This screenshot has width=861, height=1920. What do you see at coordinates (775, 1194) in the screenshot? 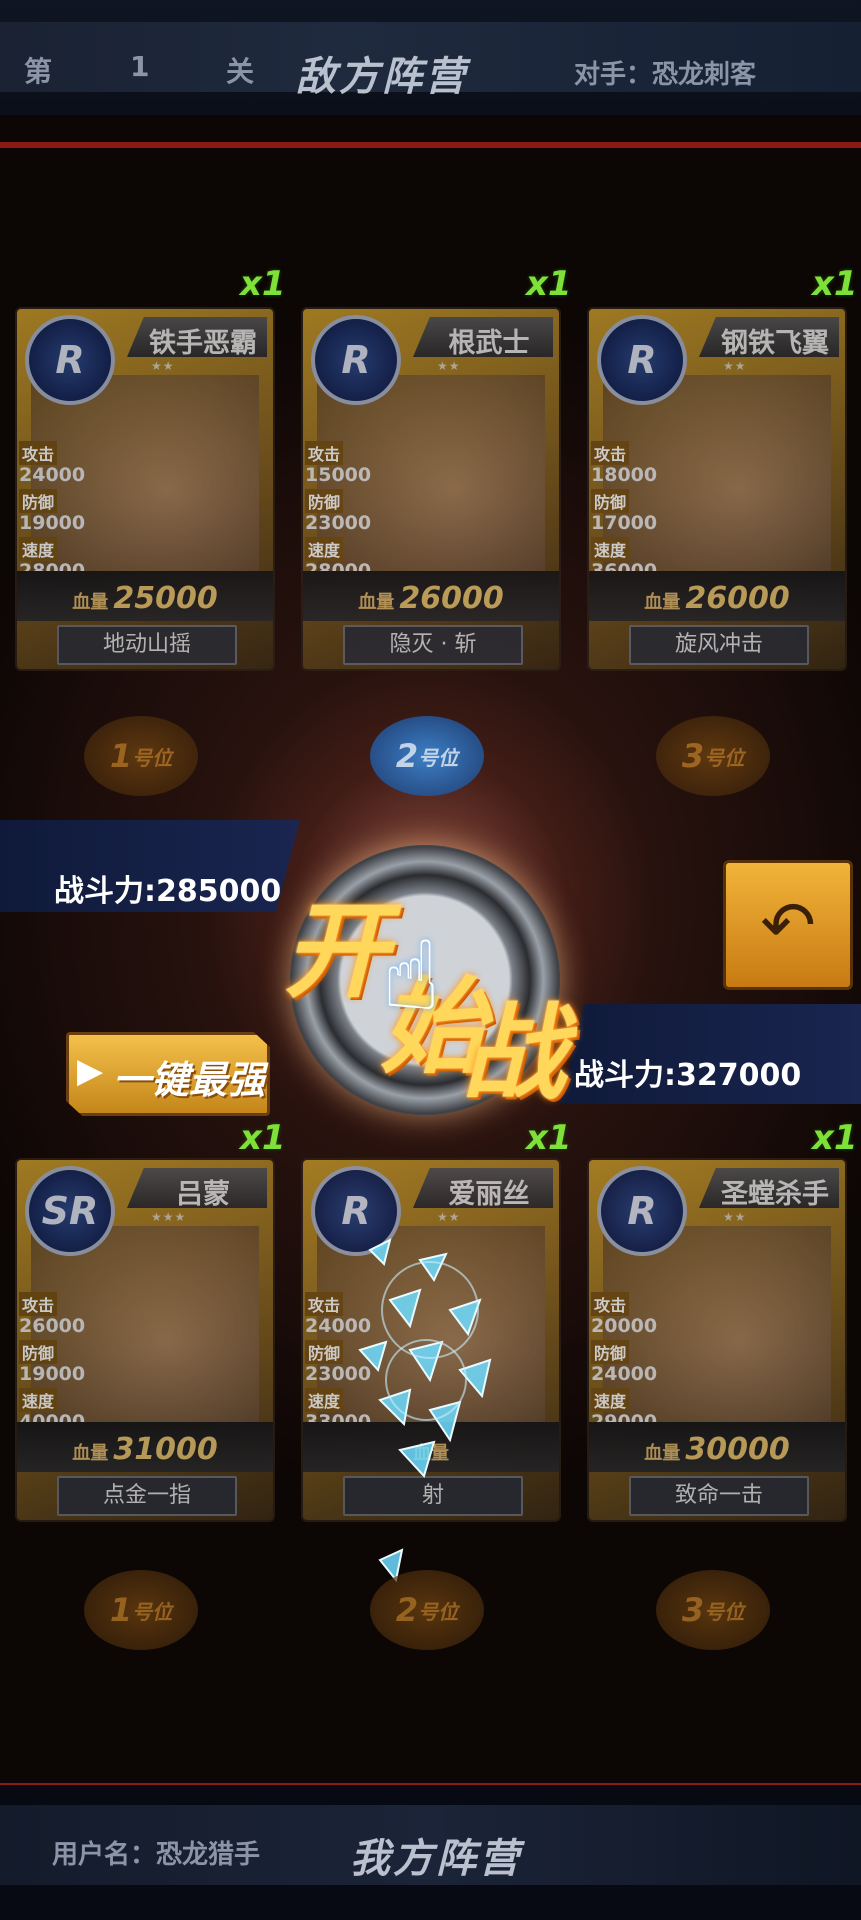
I see `card-name: 圣螳杀手` at bounding box center [775, 1194].